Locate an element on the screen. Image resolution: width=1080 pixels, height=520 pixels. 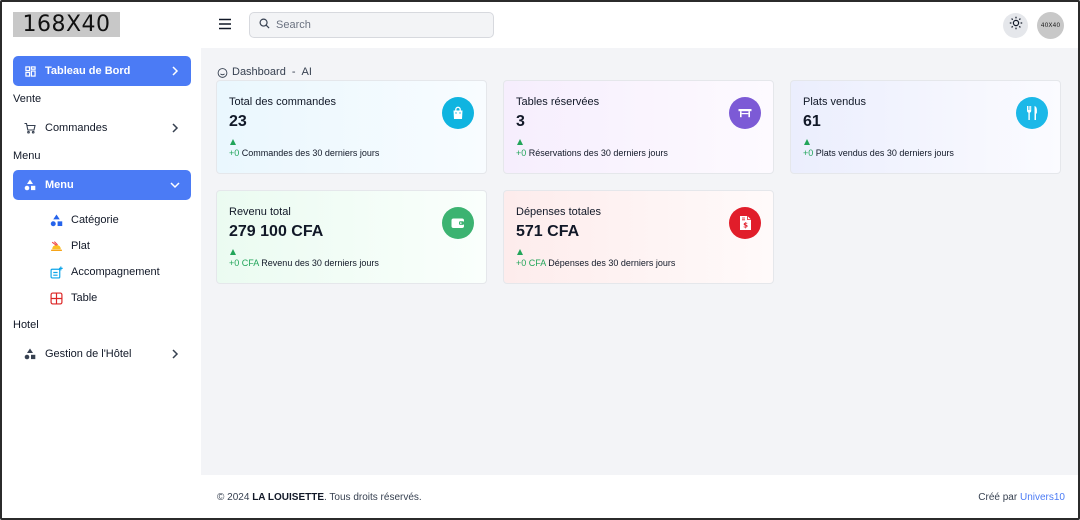
search-box is located at coordinates (371, 25).